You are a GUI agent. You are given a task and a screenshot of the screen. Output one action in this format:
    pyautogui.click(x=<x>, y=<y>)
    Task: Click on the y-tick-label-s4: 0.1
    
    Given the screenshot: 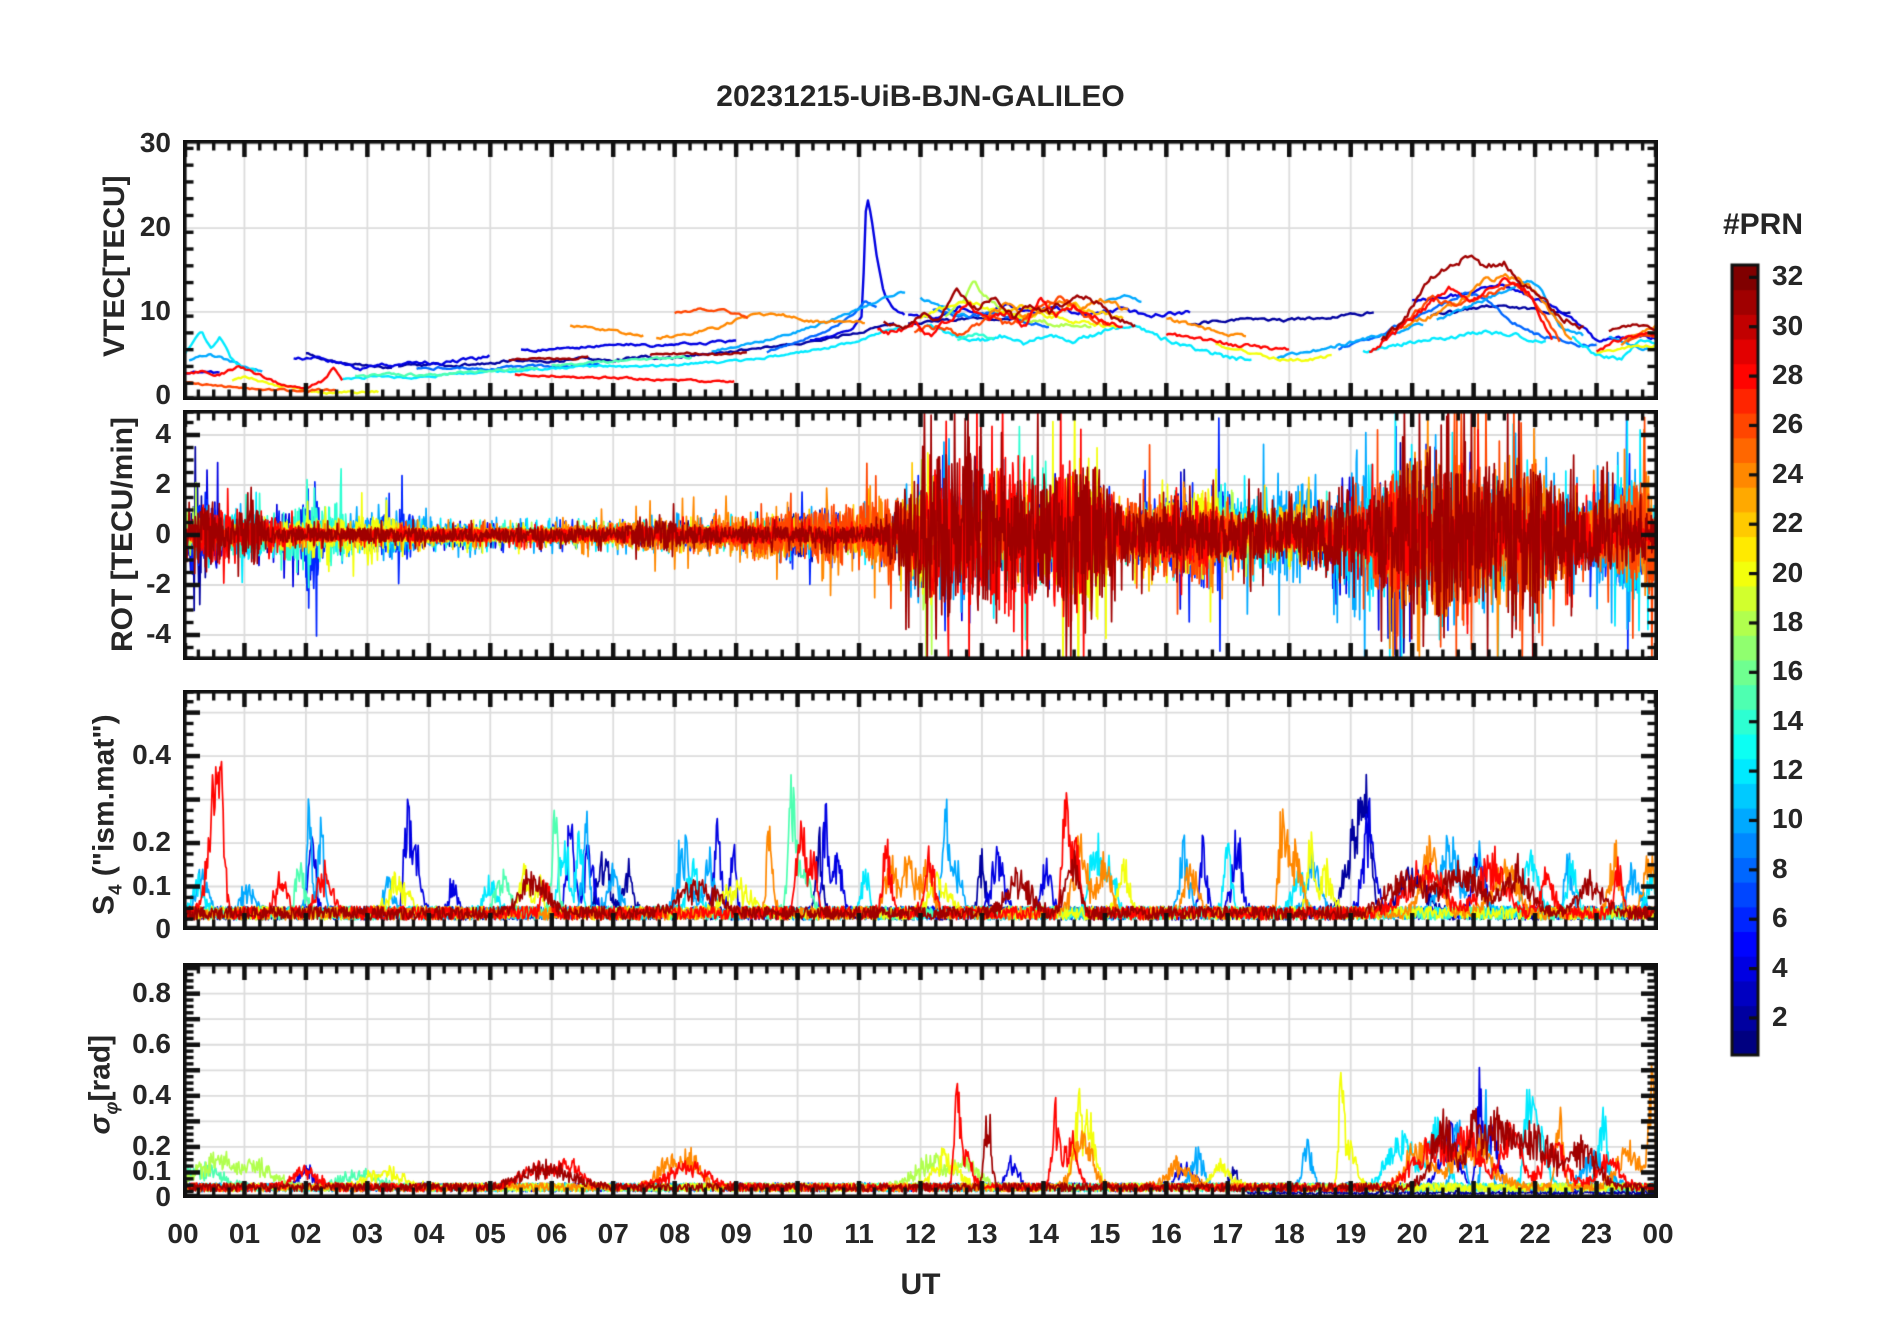 What is the action you would take?
    pyautogui.click(x=151, y=885)
    